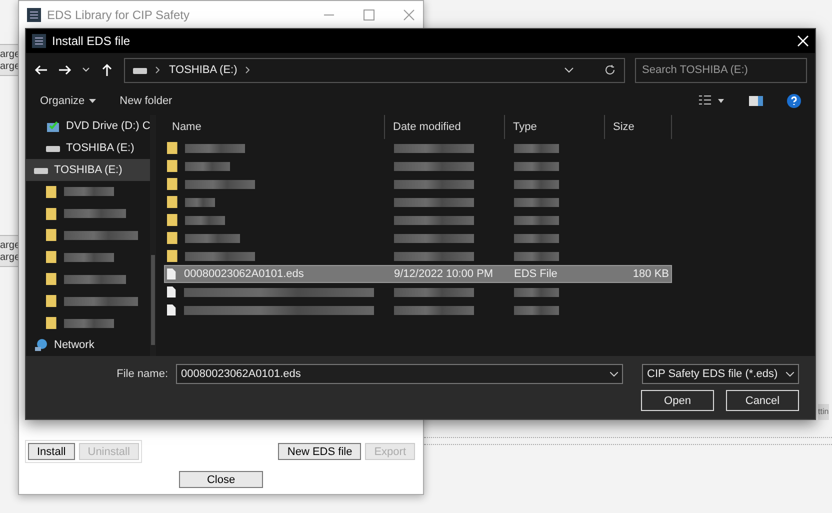 This screenshot has height=513, width=832. Describe the element at coordinates (51, 451) in the screenshot. I see `install-button: Install` at that location.